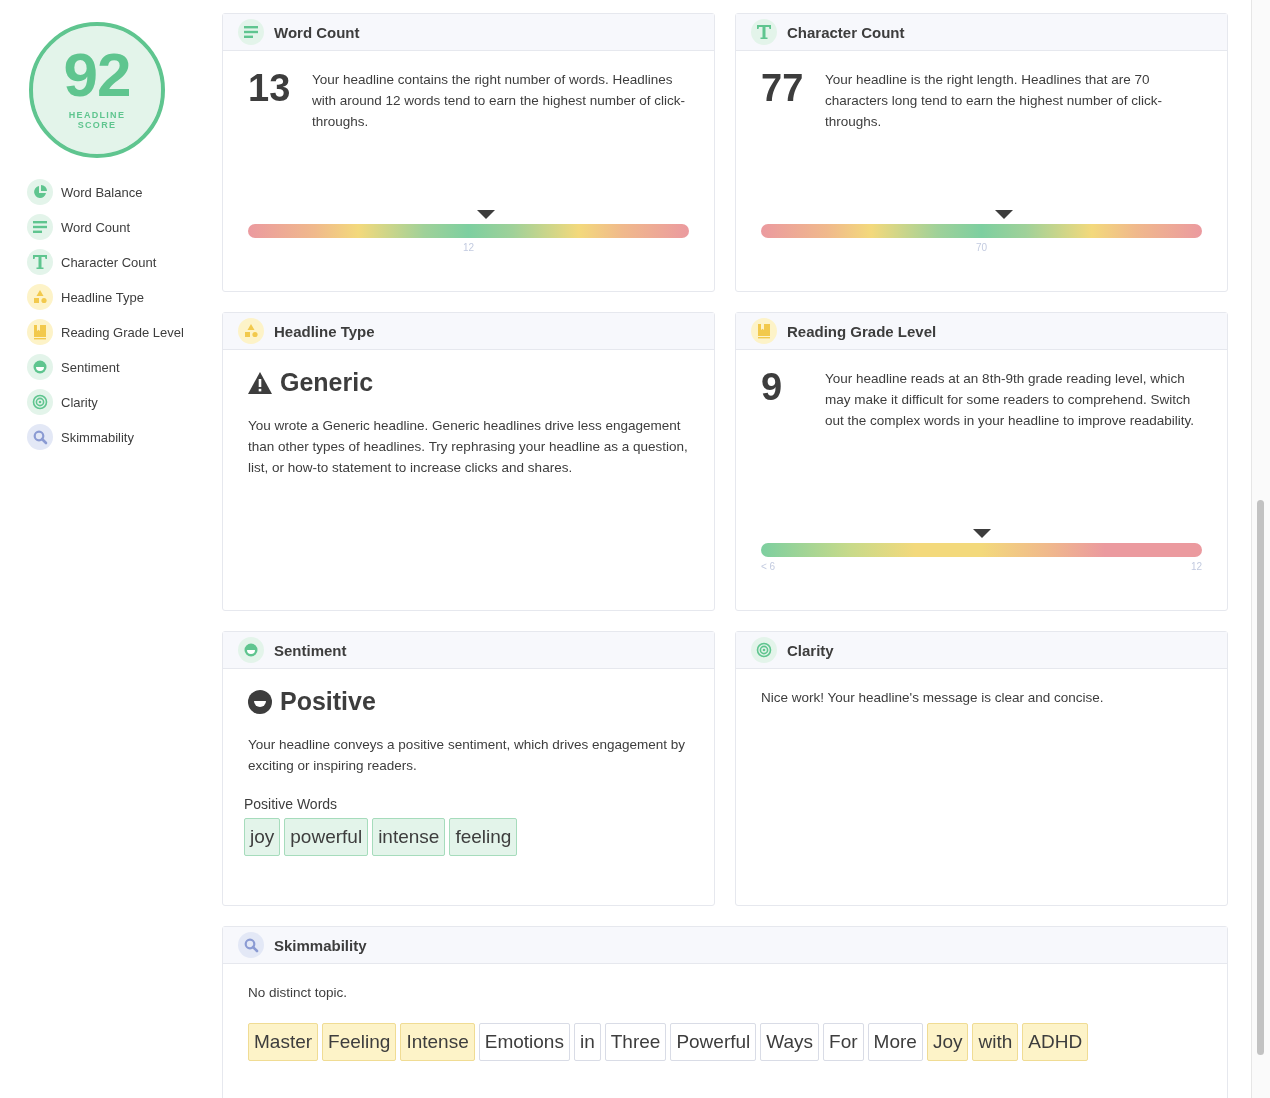 Image resolution: width=1270 pixels, height=1098 pixels. I want to click on headline-word: For, so click(843, 1042).